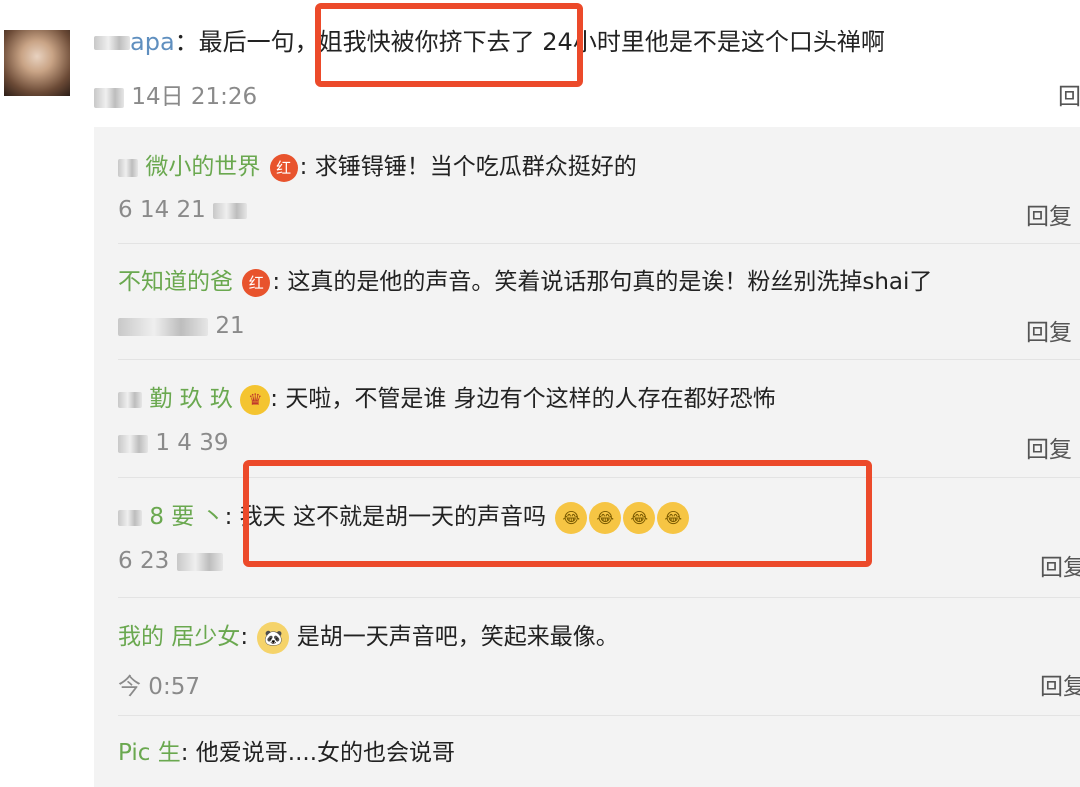 The image size is (1080, 787). I want to click on reply-text: 求锤锝锤！当个吃瓜群众挺好的, so click(475, 167).